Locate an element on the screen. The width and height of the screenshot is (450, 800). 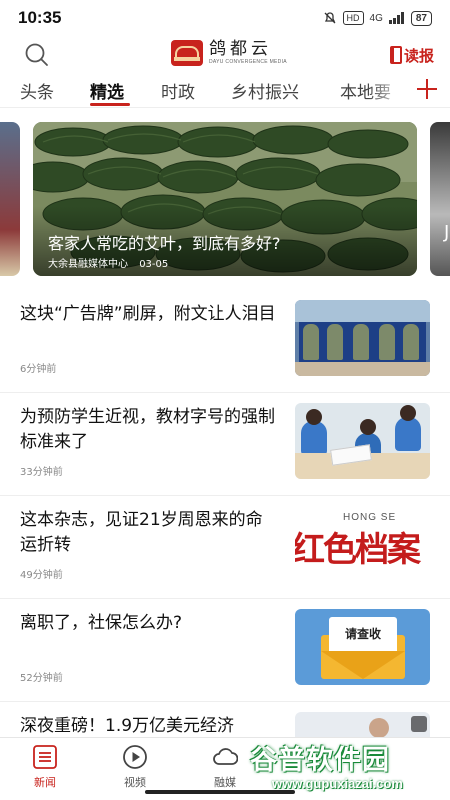
channel-tabs: 头条 精选 时政 乡村振兴 本地要 is located at coordinates (225, 90).